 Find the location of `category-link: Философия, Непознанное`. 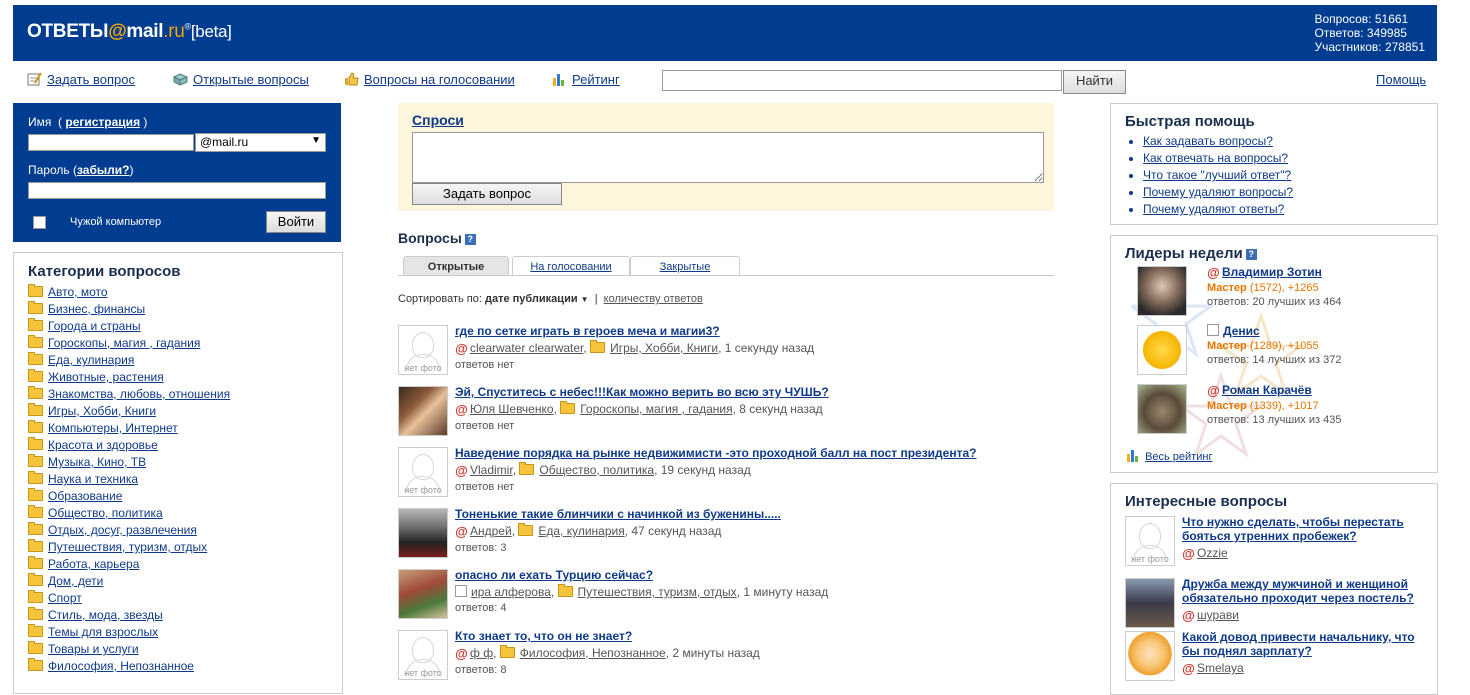

category-link: Философия, Непознанное is located at coordinates (111, 665).